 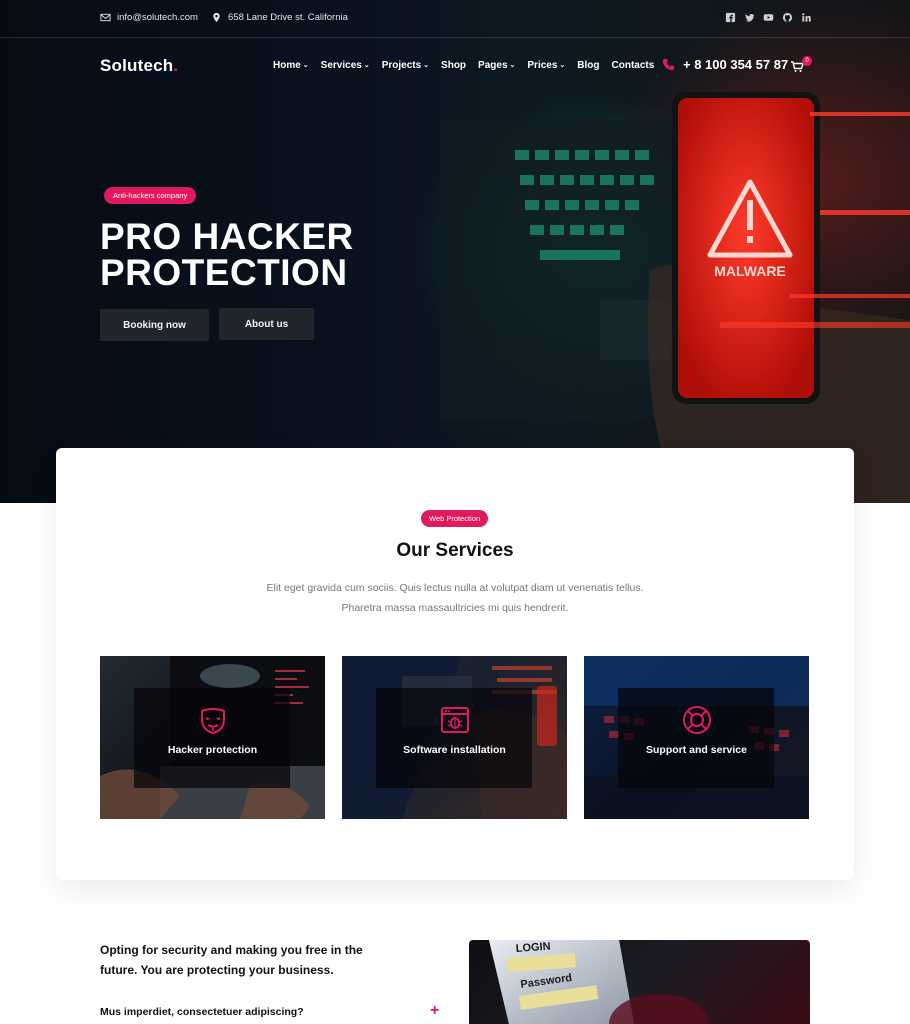 What do you see at coordinates (454, 720) in the screenshot?
I see `bug-window-icon` at bounding box center [454, 720].